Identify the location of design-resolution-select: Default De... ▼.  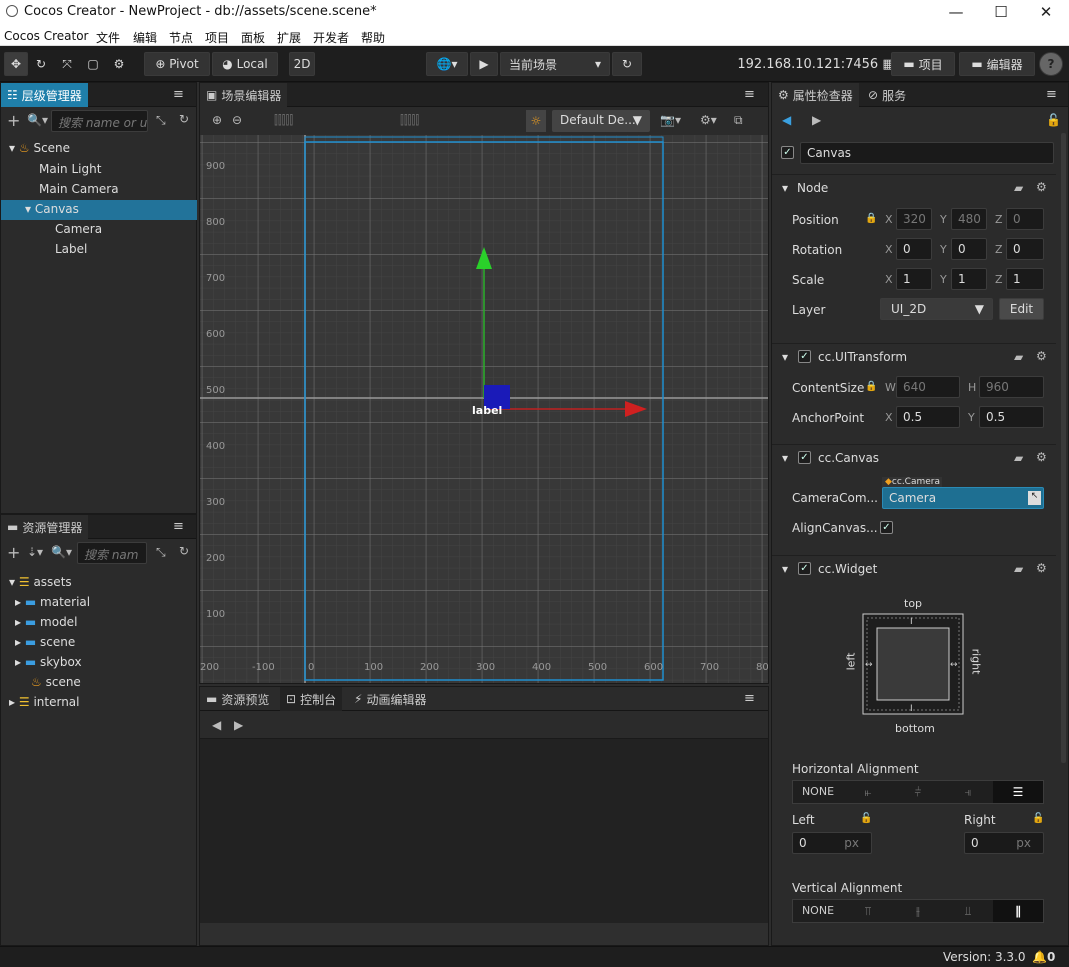
(601, 121).